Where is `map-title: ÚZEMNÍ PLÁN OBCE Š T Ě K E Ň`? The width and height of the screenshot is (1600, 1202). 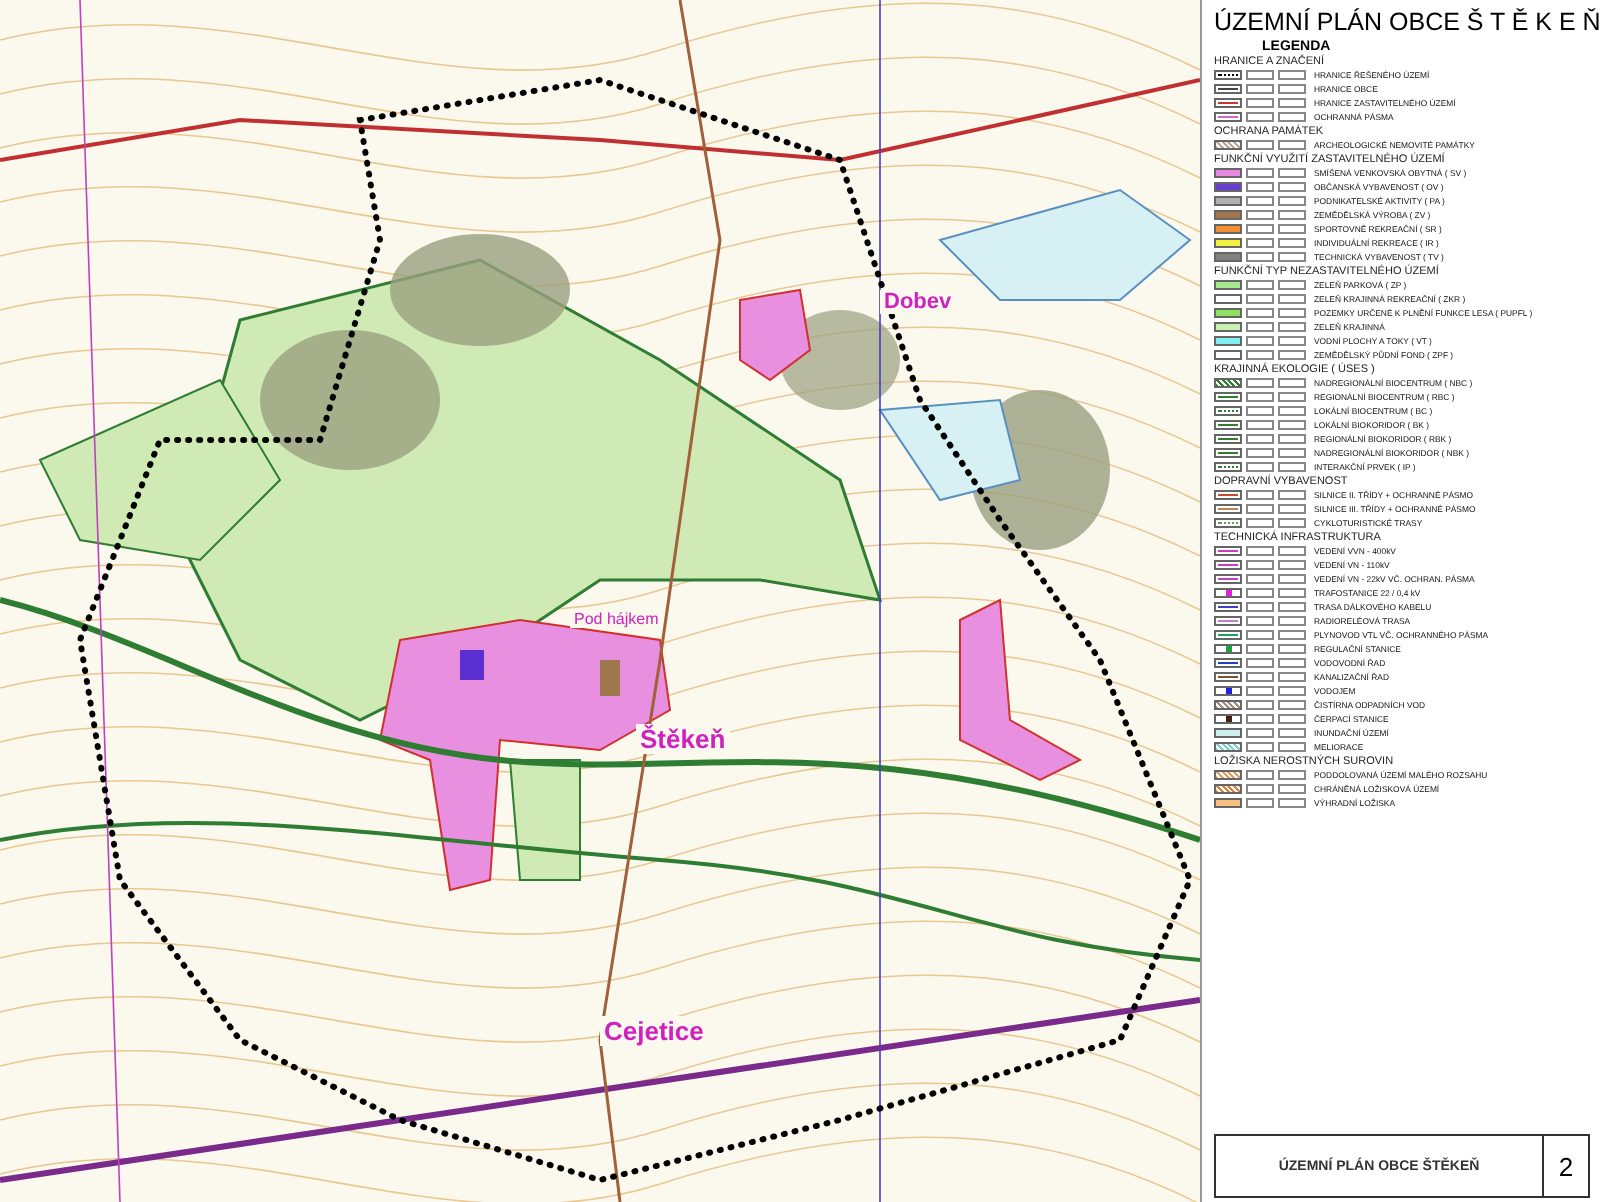 map-title: ÚZEMNÍ PLÁN OBCE Š T Ě K E Ň is located at coordinates (1407, 22).